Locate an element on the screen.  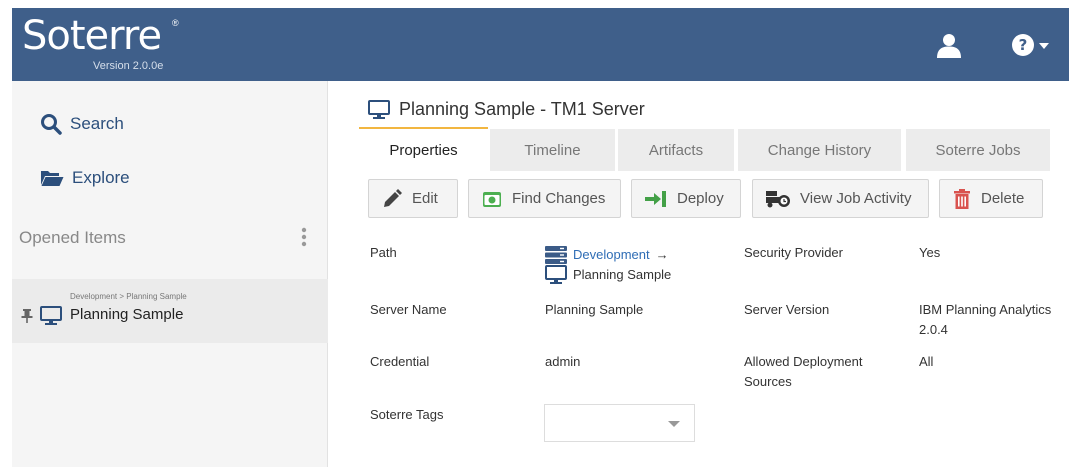
server-version-label: Server Version is located at coordinates (787, 309).